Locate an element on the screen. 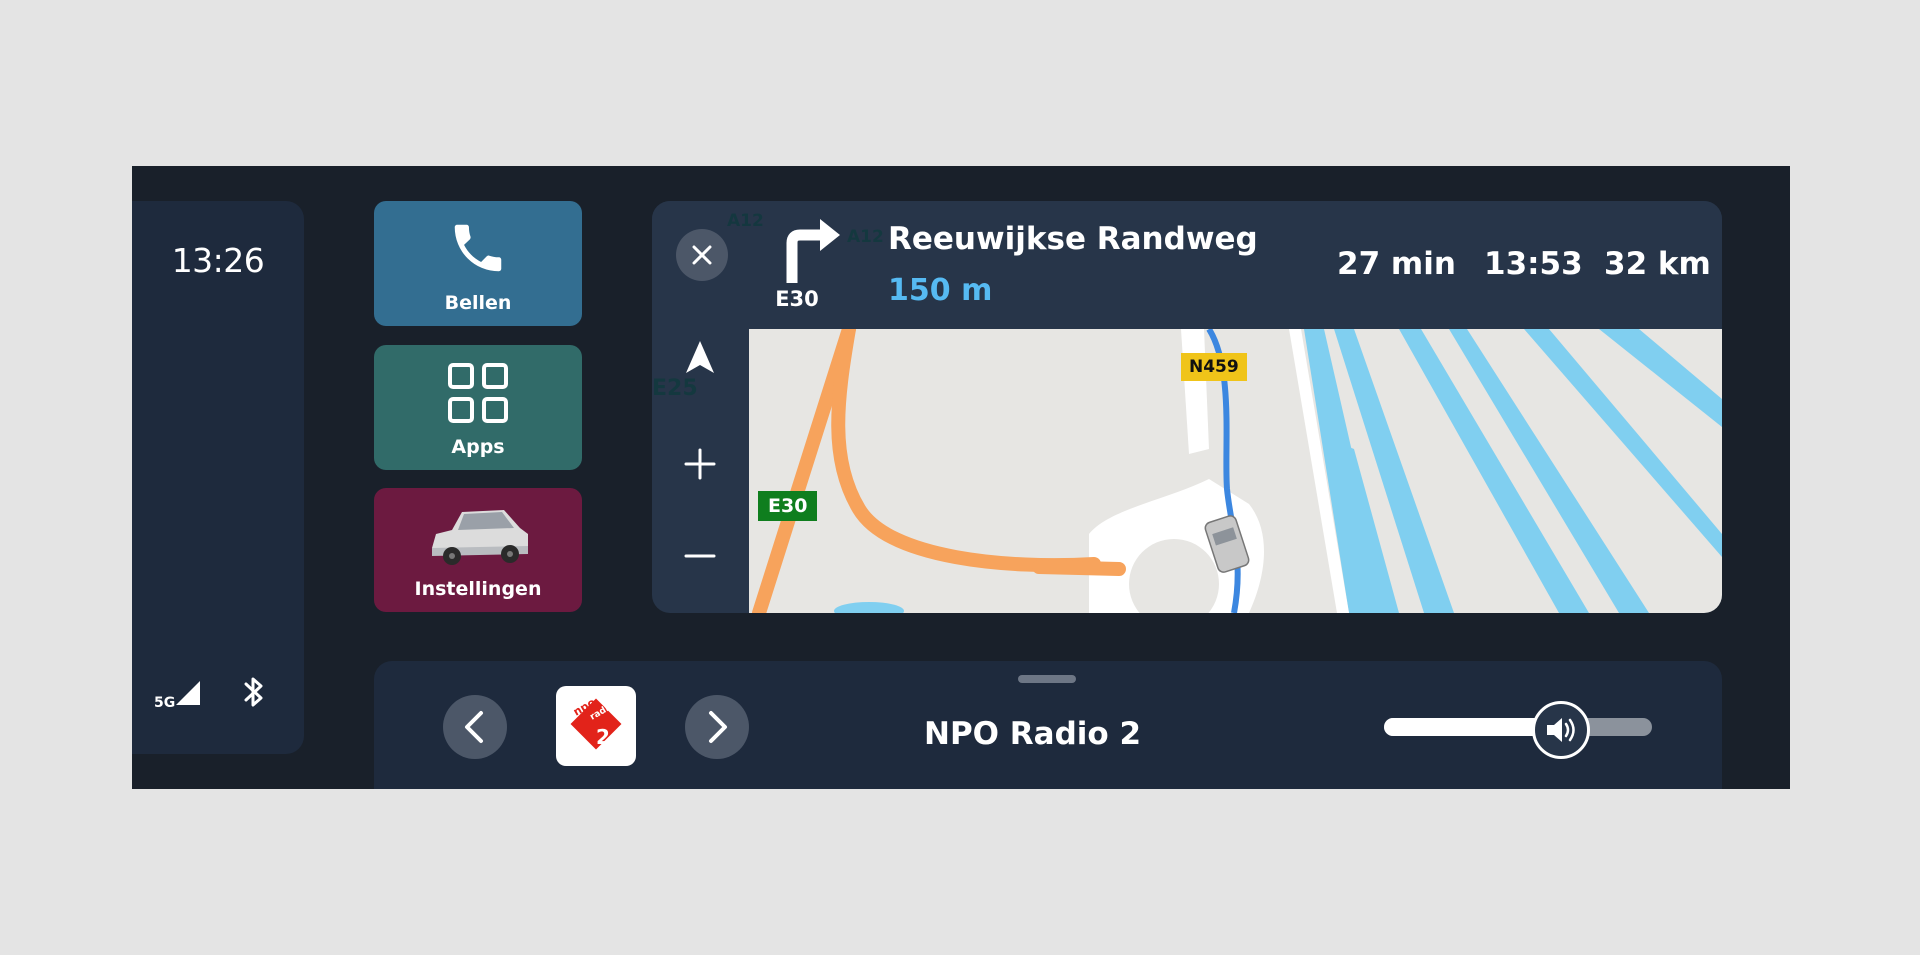  close-navigation-button is located at coordinates (702, 255).